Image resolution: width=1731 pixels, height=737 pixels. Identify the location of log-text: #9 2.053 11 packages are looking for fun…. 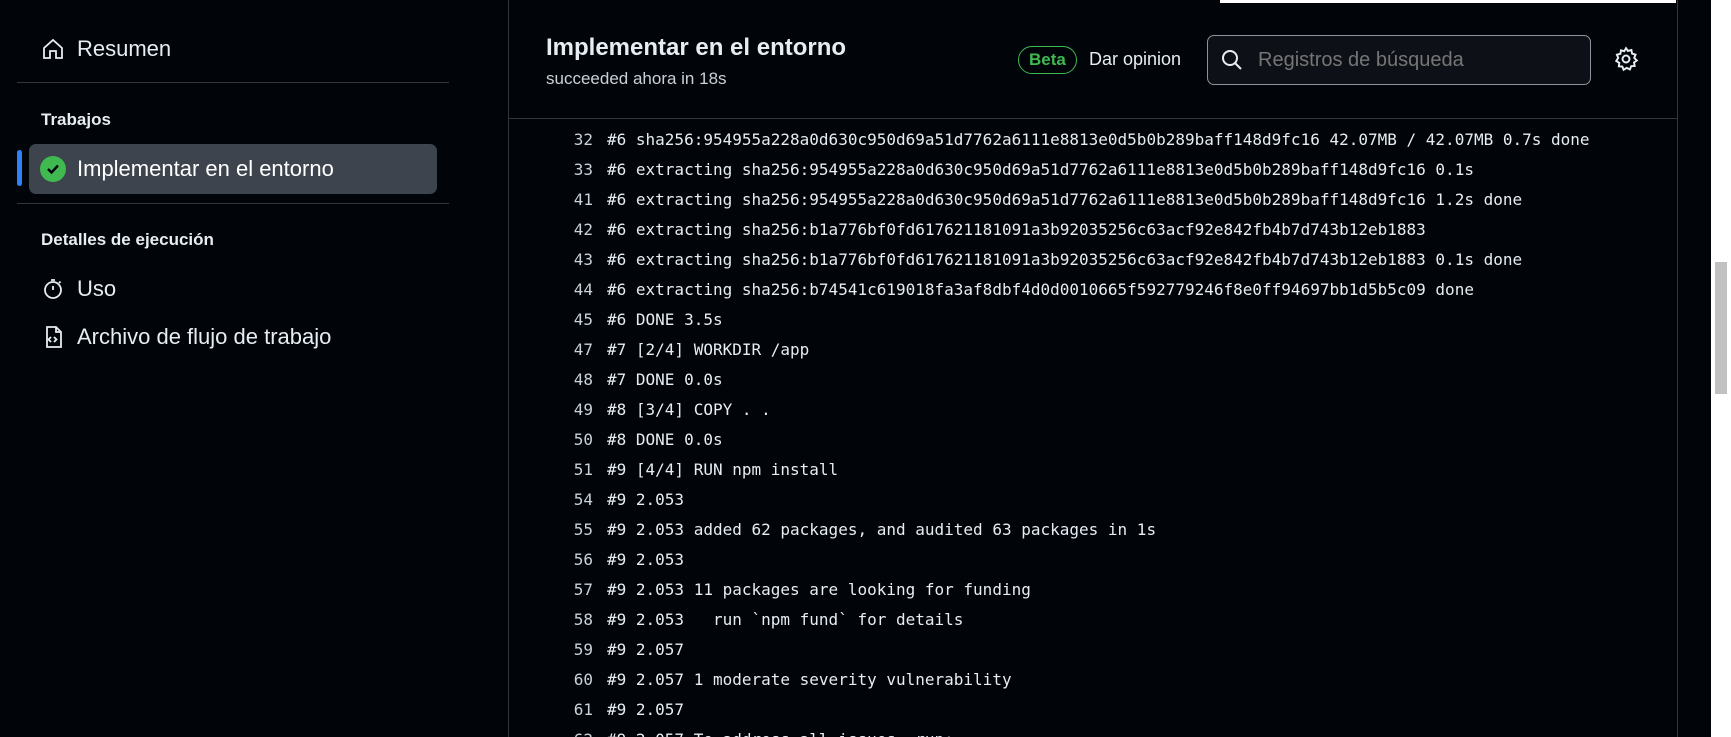
(819, 589).